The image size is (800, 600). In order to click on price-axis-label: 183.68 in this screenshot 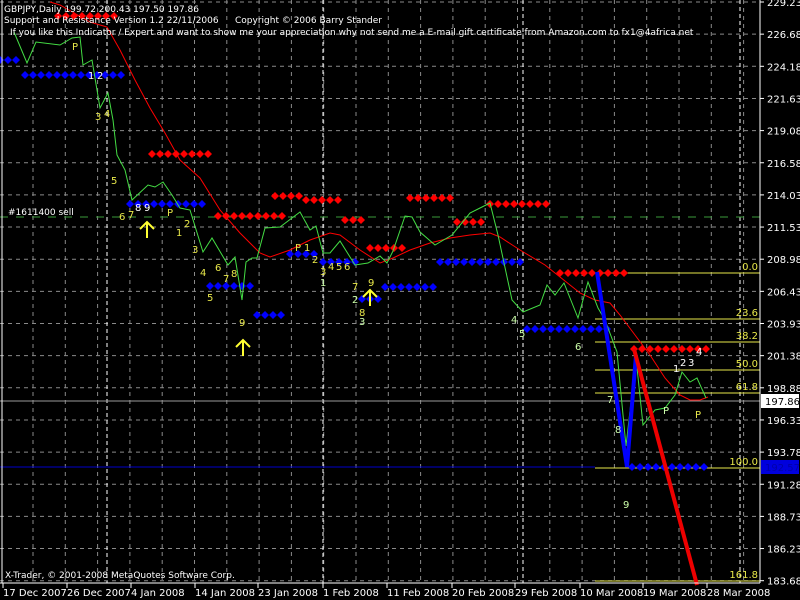, I will do `click(783, 582)`.